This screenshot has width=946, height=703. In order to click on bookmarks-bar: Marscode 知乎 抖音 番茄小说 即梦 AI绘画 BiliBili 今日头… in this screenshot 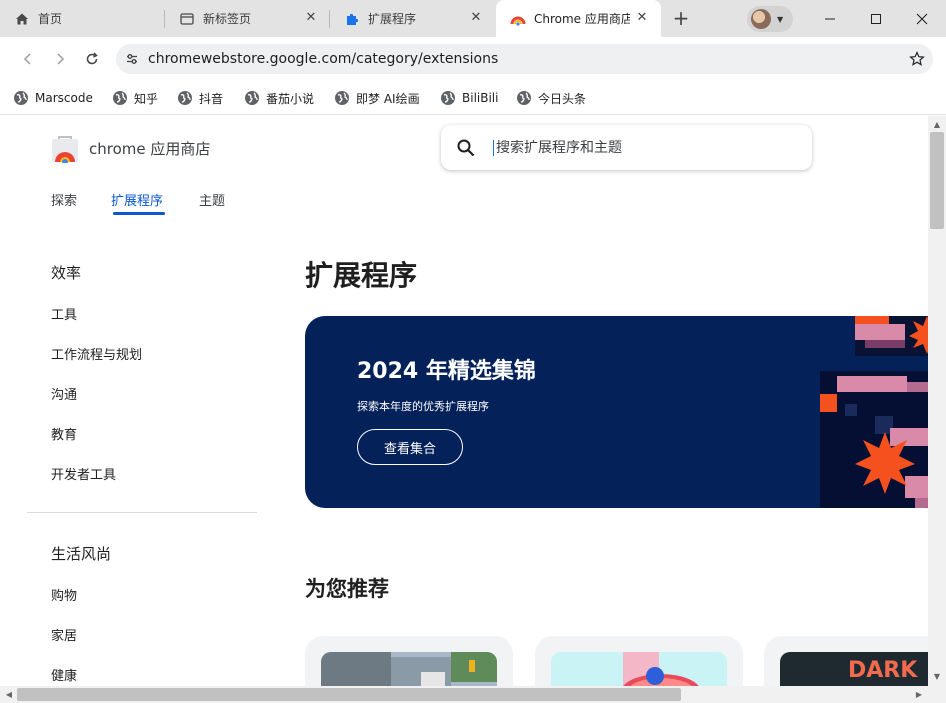, I will do `click(473, 98)`.